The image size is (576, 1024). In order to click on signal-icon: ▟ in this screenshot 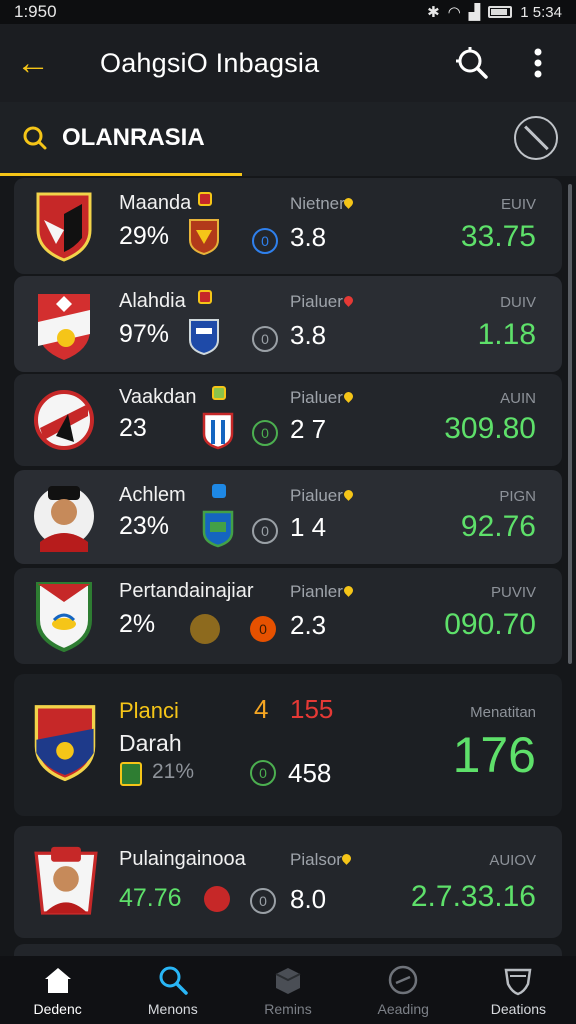, I will do `click(474, 12)`.